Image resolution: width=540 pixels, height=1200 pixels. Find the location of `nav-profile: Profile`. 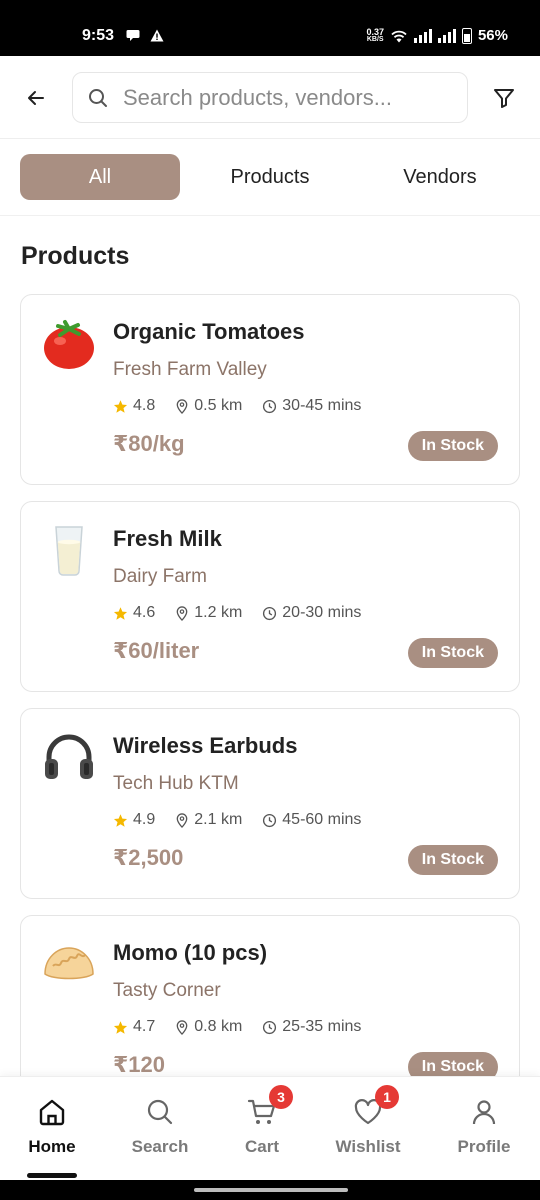

nav-profile: Profile is located at coordinates (484, 1126).